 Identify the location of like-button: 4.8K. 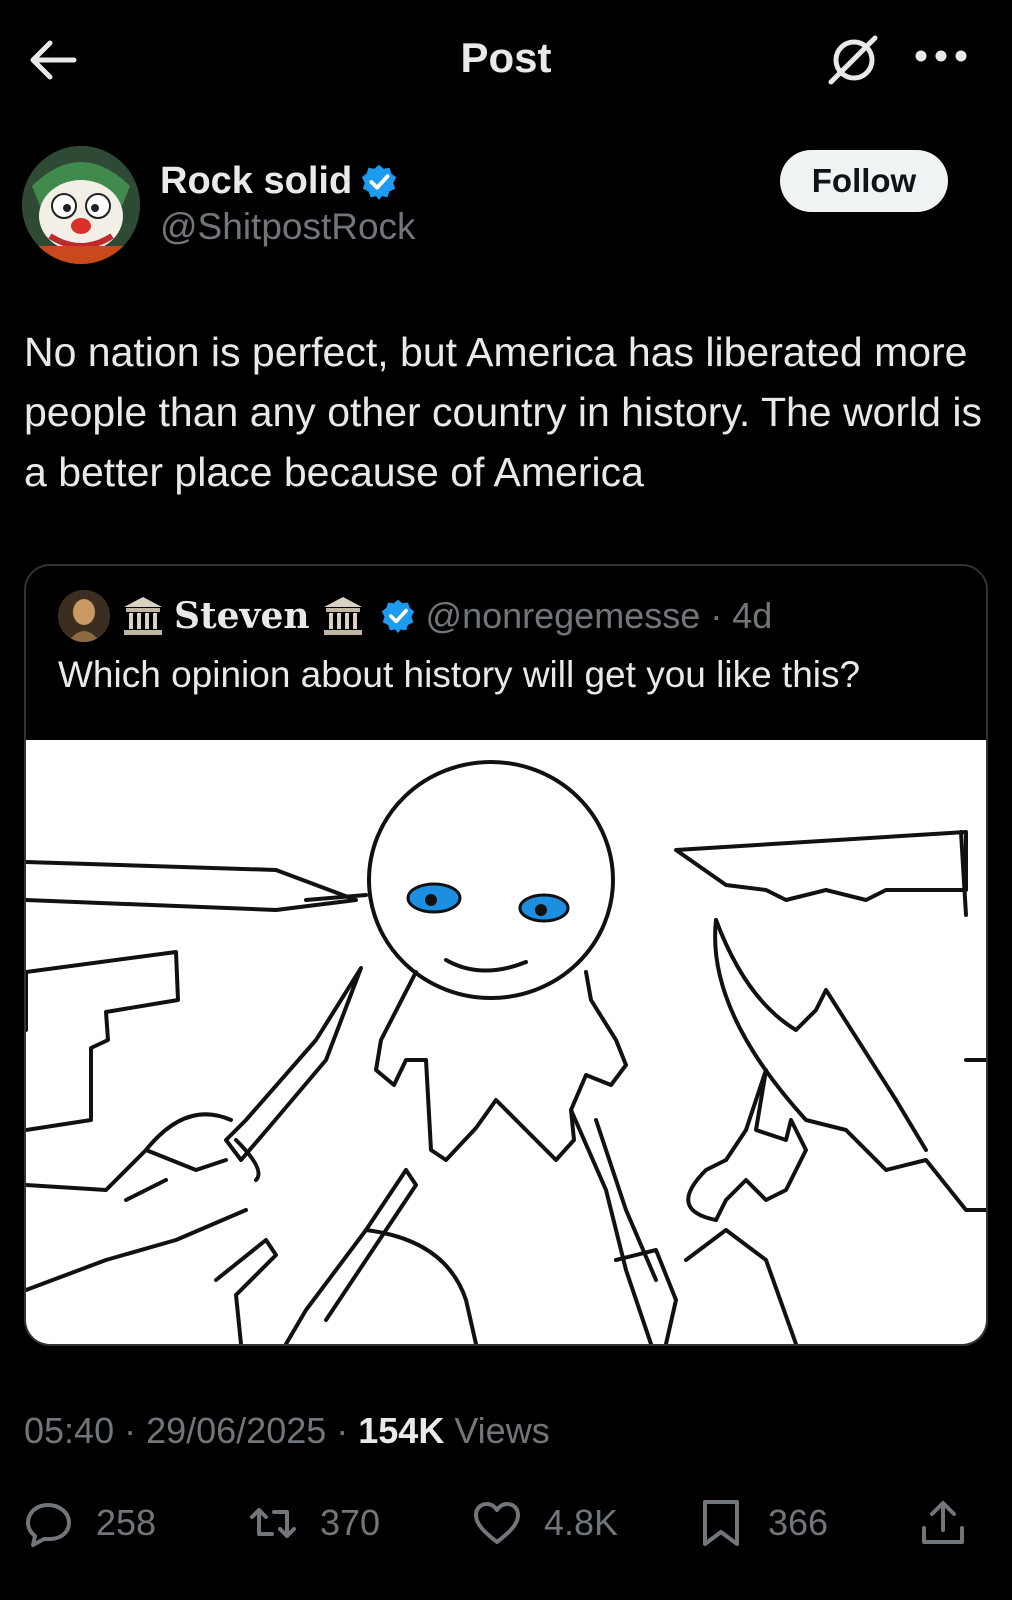
(545, 1523).